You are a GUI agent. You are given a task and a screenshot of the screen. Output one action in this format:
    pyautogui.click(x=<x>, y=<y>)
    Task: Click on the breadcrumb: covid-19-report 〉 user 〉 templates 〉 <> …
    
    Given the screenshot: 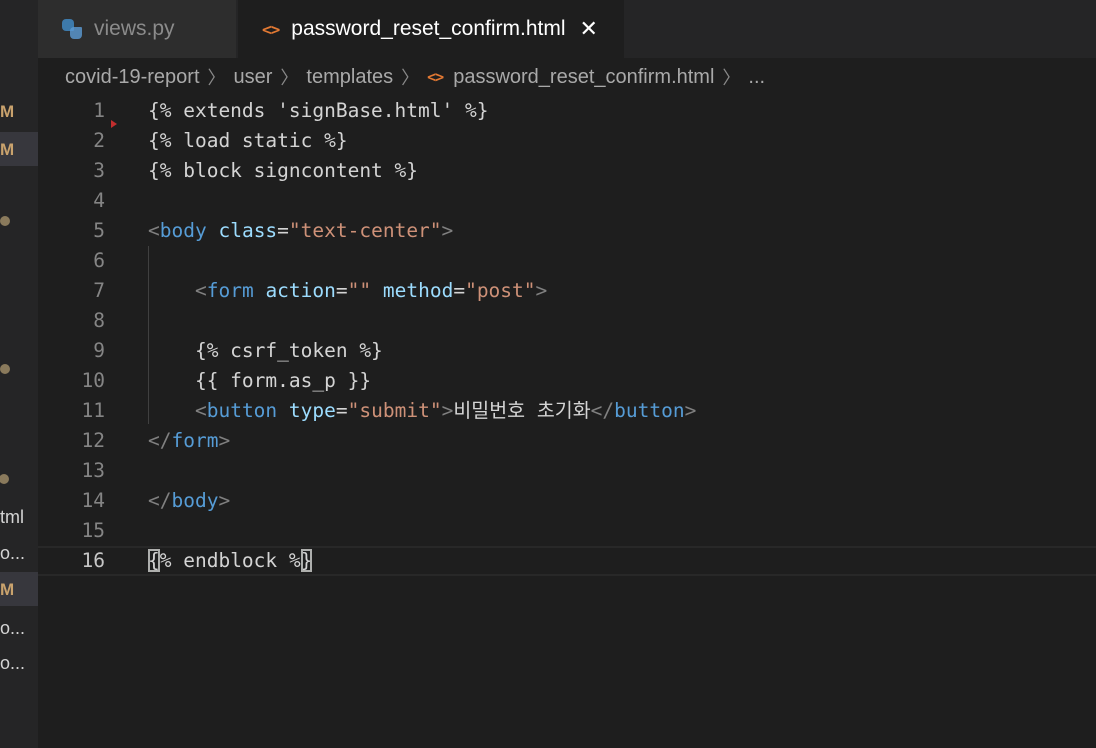 What is the action you would take?
    pyautogui.click(x=567, y=77)
    